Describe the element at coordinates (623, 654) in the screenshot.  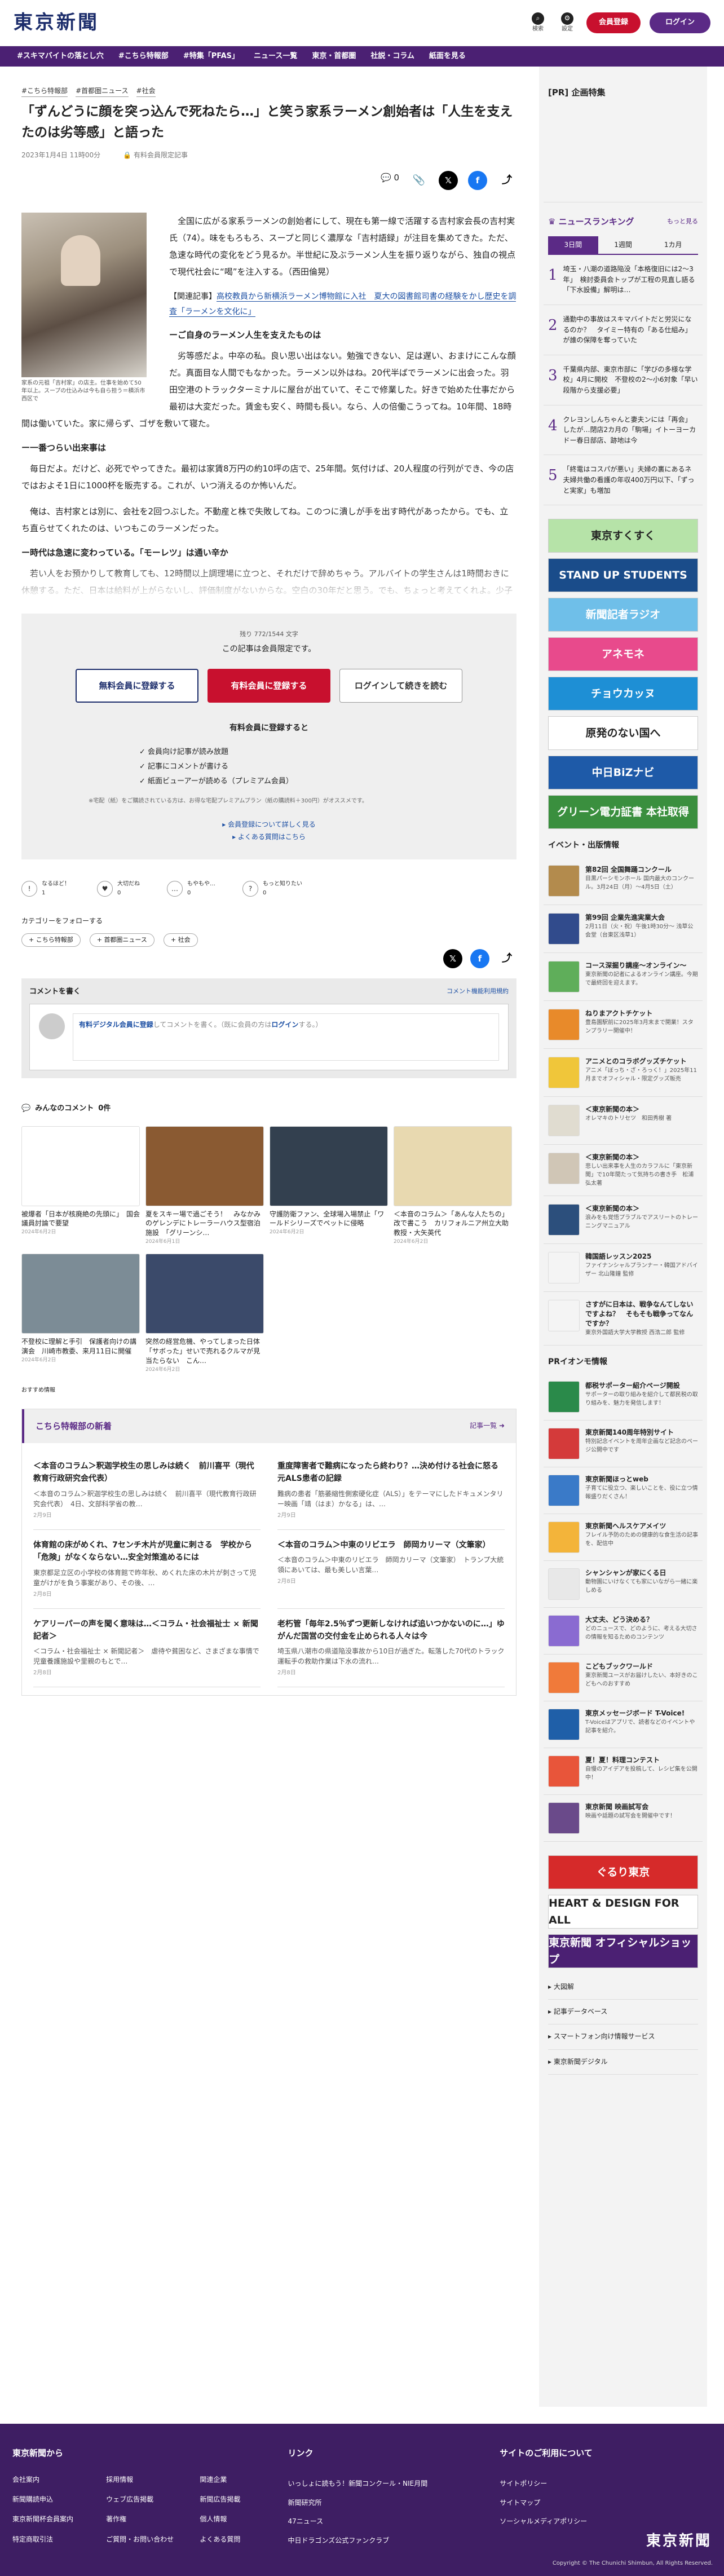
I see `promo-banner: アネモネ` at that location.